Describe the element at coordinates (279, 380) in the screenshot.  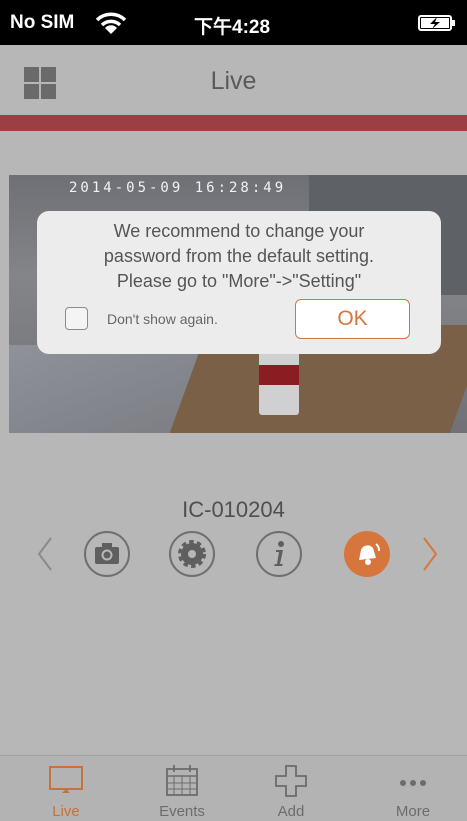
I see `video-scene-cup` at that location.